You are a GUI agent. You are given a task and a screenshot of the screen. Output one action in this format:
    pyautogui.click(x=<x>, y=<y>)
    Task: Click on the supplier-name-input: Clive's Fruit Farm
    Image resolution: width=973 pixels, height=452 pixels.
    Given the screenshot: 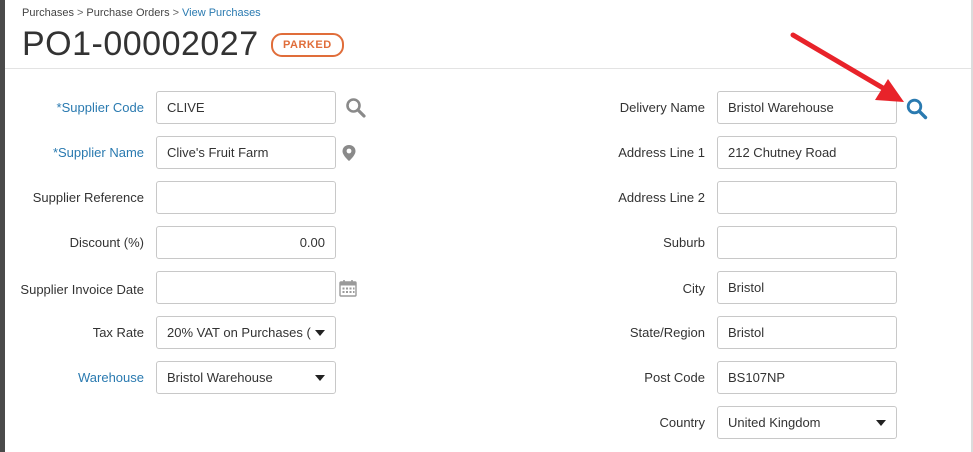 What is the action you would take?
    pyautogui.click(x=246, y=152)
    